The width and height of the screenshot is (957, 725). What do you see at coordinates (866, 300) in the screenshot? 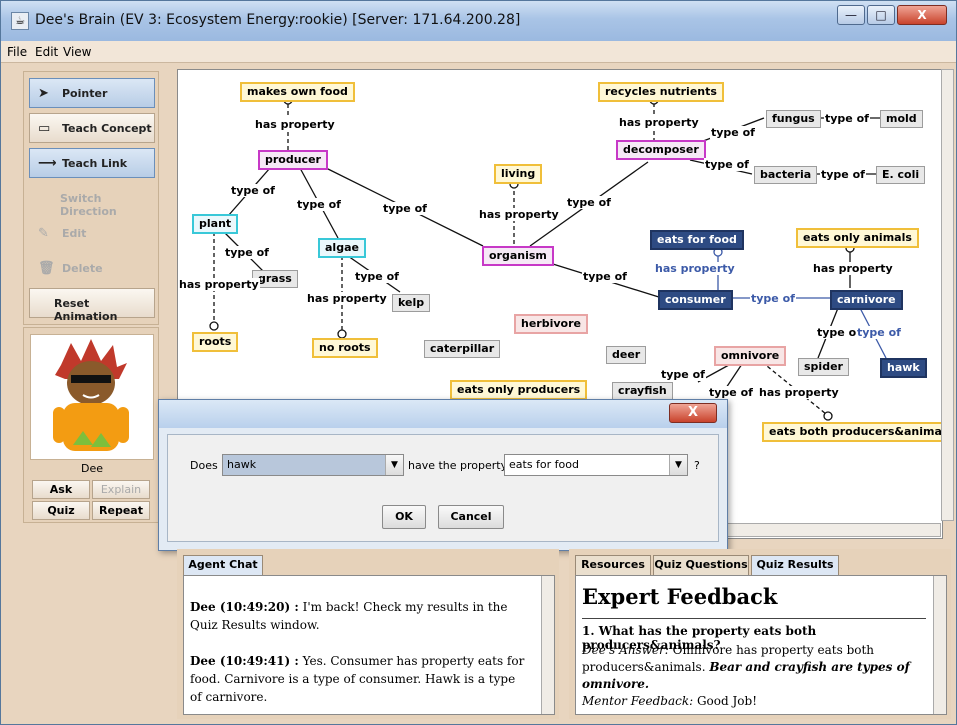
I see `node-carnivore: carnivore` at bounding box center [866, 300].